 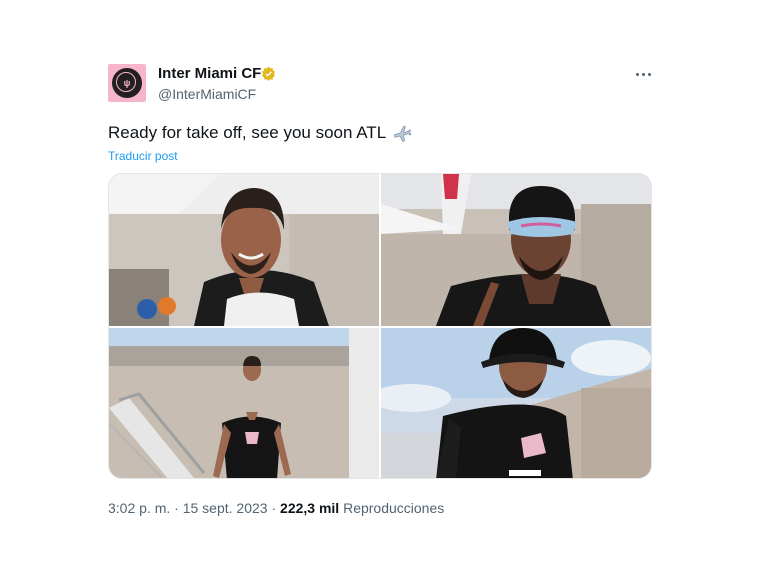 What do you see at coordinates (207, 94) in the screenshot?
I see `account-handle: @InterMiamiCF` at bounding box center [207, 94].